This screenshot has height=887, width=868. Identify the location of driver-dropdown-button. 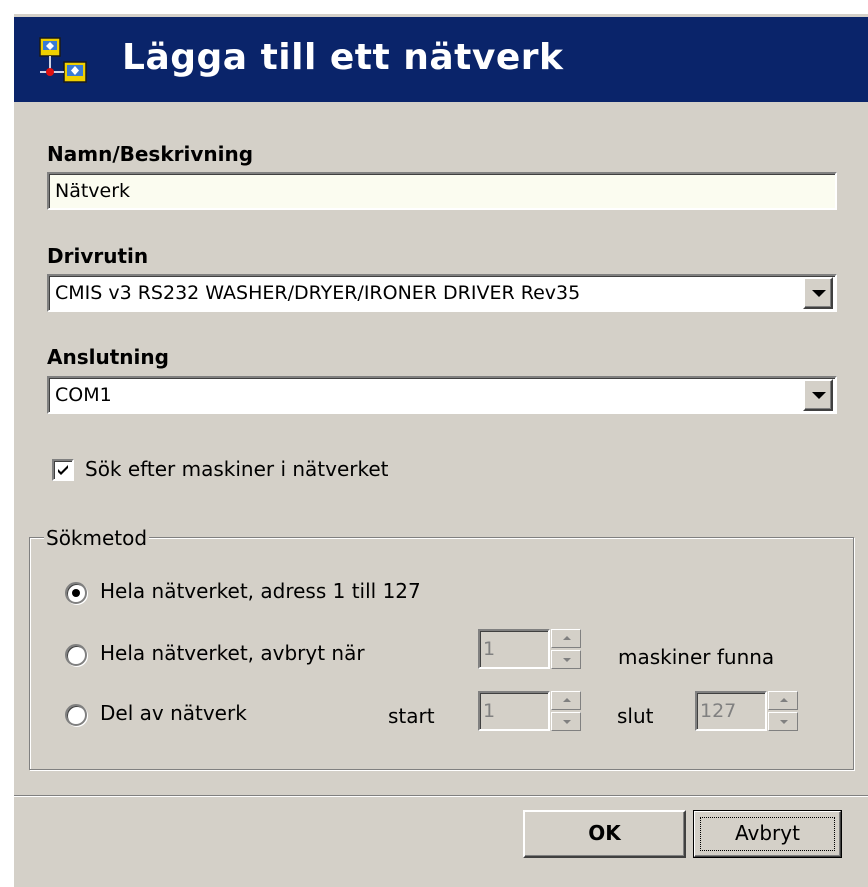
(818, 293).